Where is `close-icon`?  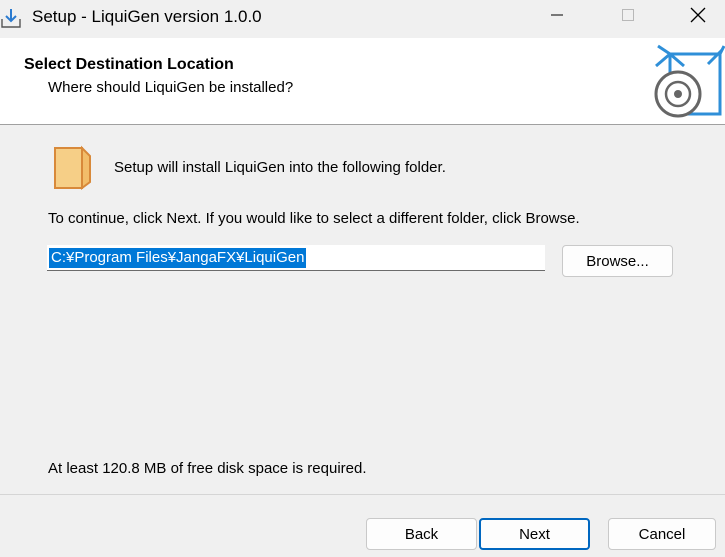 close-icon is located at coordinates (698, 17).